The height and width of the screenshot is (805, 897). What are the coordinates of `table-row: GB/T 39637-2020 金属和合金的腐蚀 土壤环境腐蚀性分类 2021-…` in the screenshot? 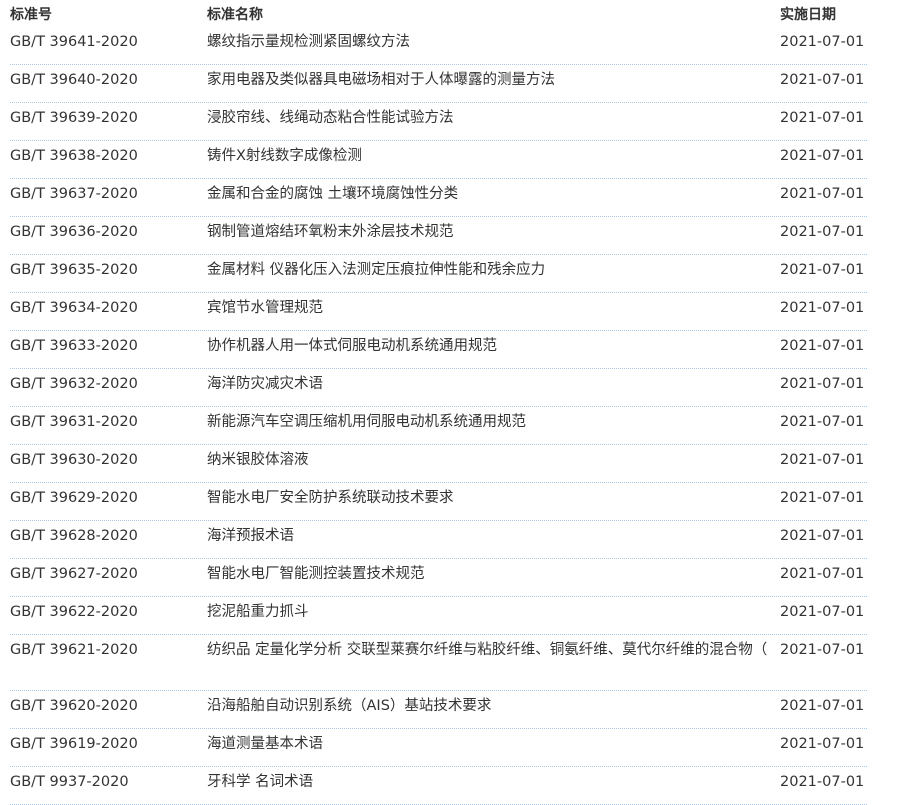 It's located at (438, 198).